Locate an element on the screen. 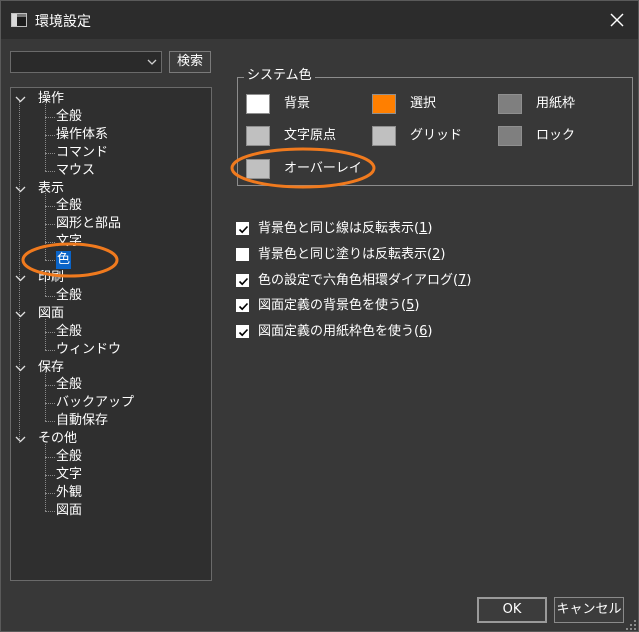 The width and height of the screenshot is (639, 632). close-button is located at coordinates (617, 20).